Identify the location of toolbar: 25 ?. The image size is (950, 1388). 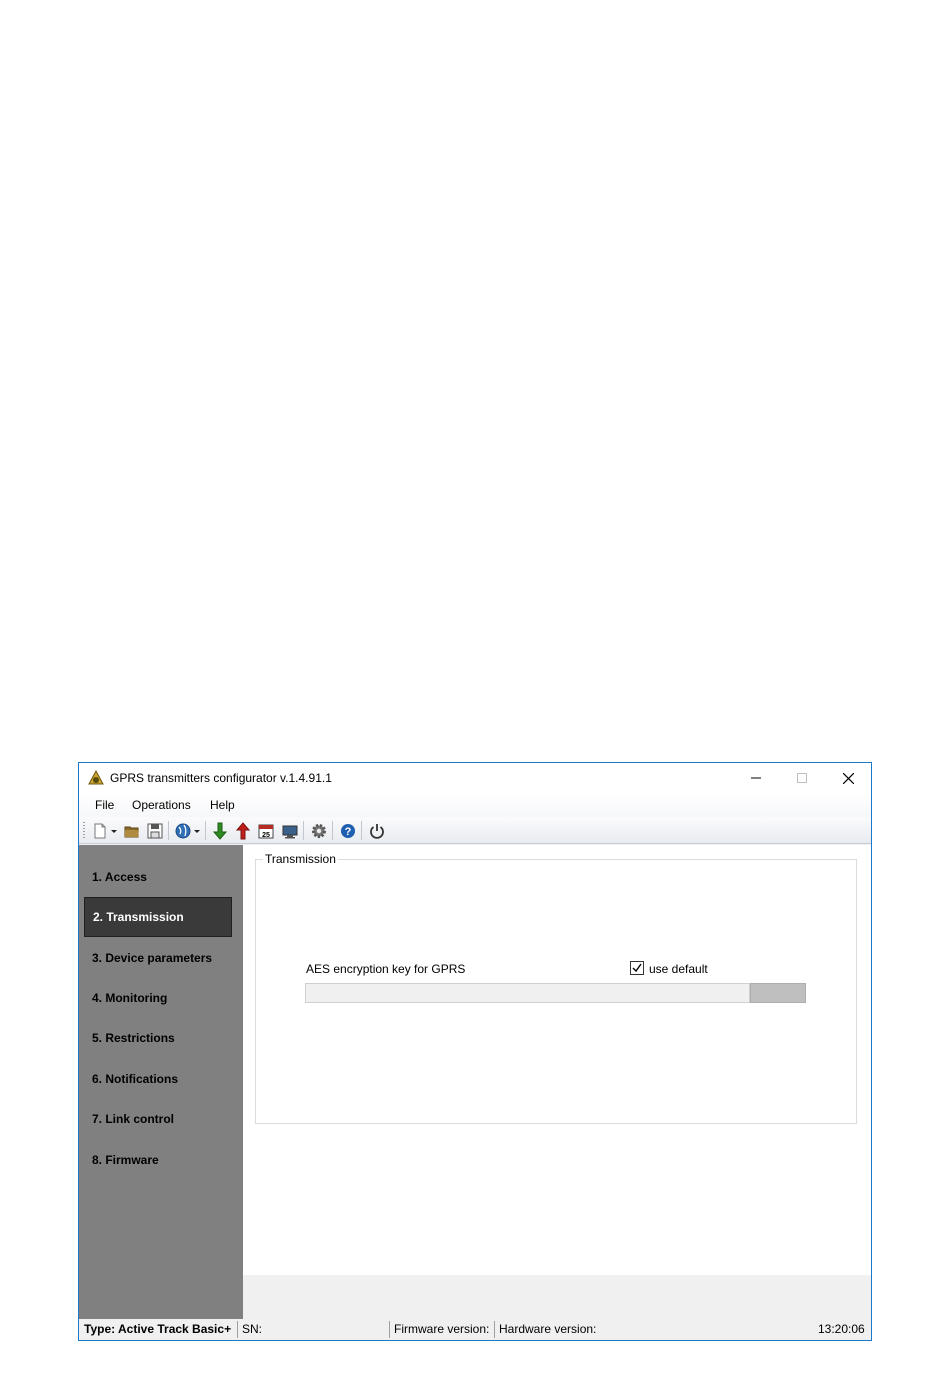
(475, 830).